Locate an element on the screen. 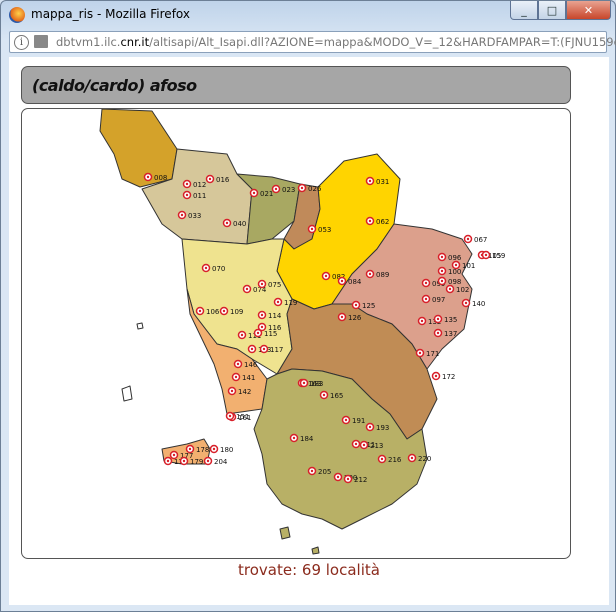  location-label: 212 is located at coordinates (360, 480).